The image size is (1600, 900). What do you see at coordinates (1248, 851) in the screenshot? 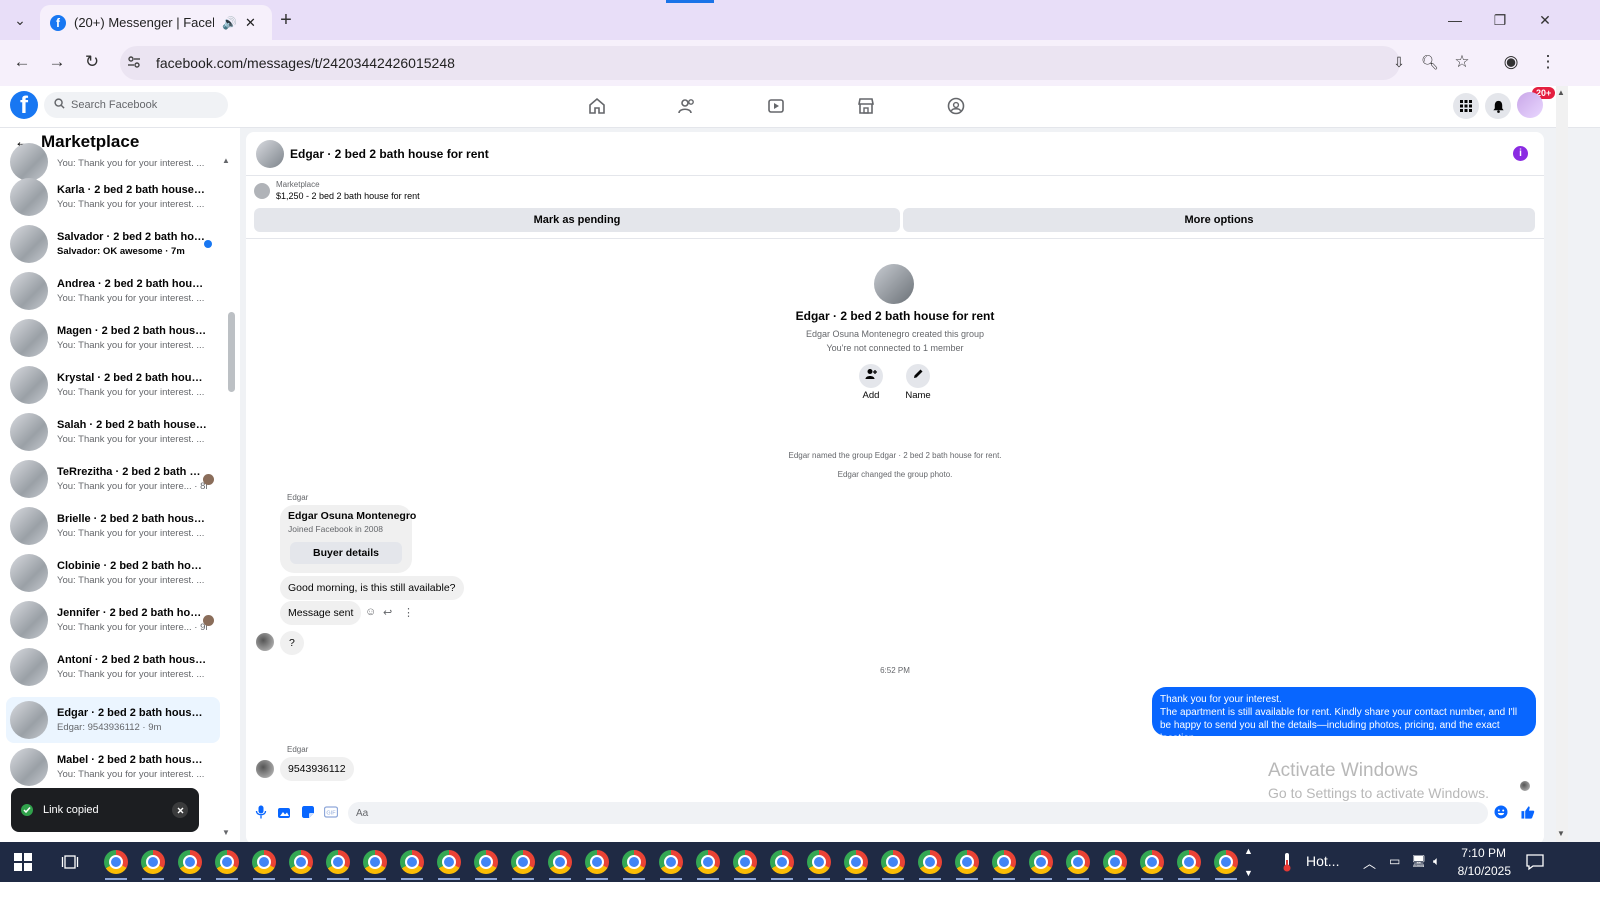
I see `taskbar-scroll-up-icon: ▲` at bounding box center [1248, 851].